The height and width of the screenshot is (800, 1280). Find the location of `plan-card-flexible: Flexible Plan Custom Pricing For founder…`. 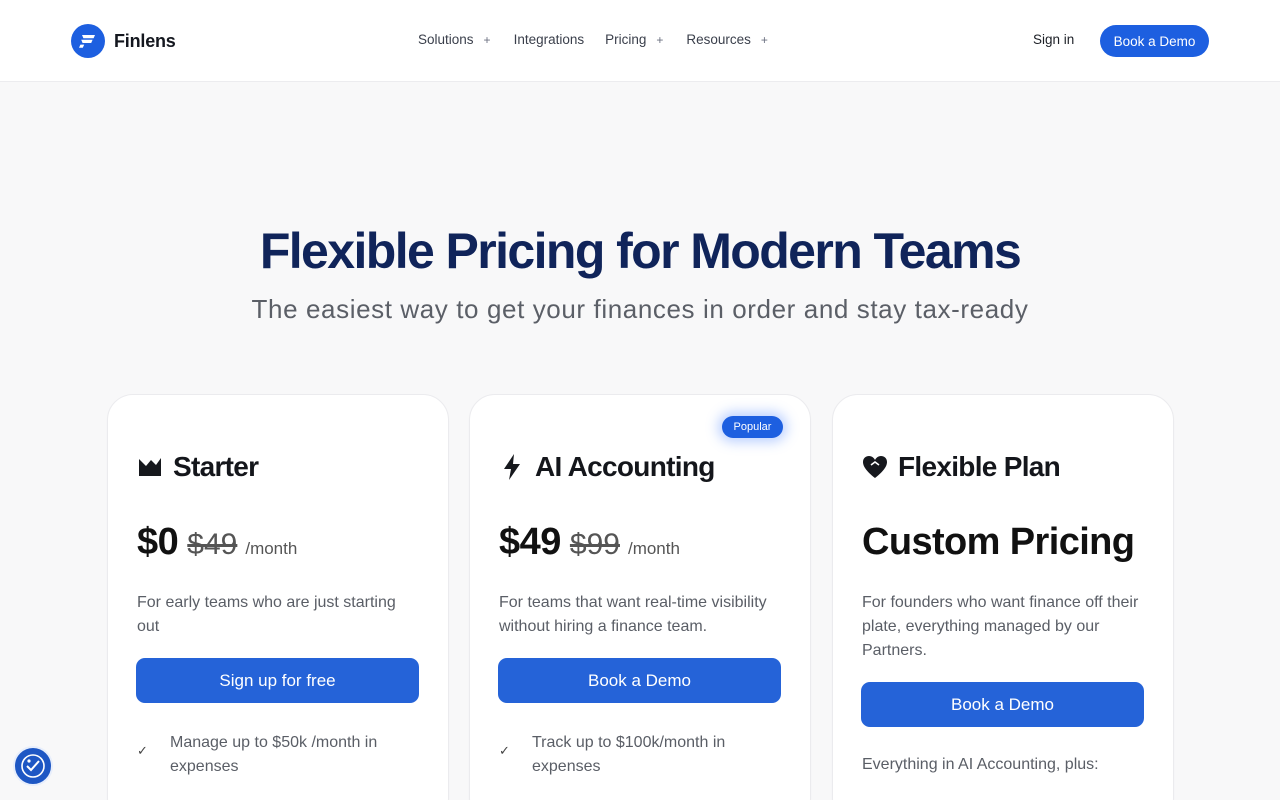

plan-card-flexible: Flexible Plan Custom Pricing For founder… is located at coordinates (1003, 597).